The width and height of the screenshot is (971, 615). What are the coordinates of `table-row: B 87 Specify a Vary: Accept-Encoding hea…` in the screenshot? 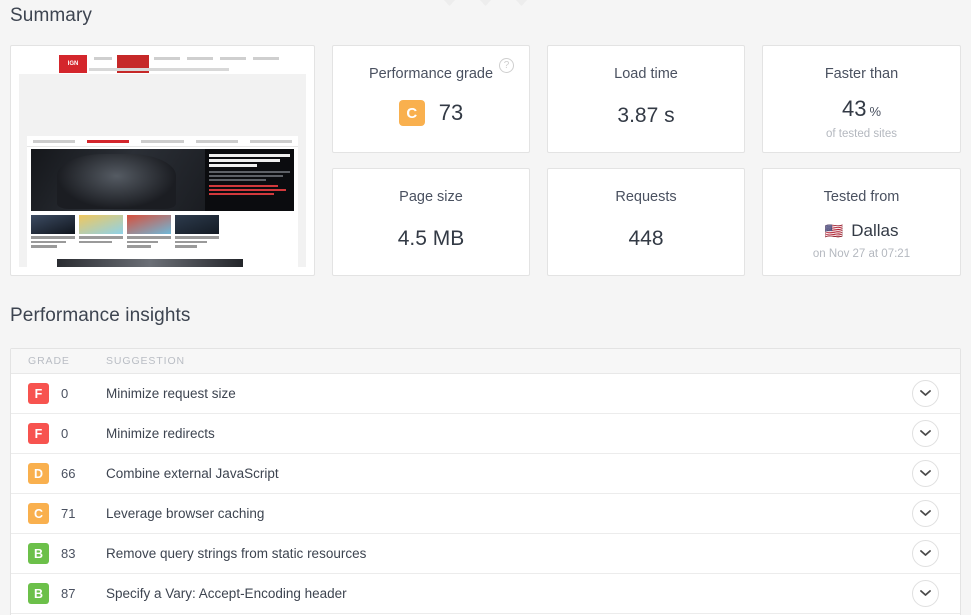 It's located at (485, 594).